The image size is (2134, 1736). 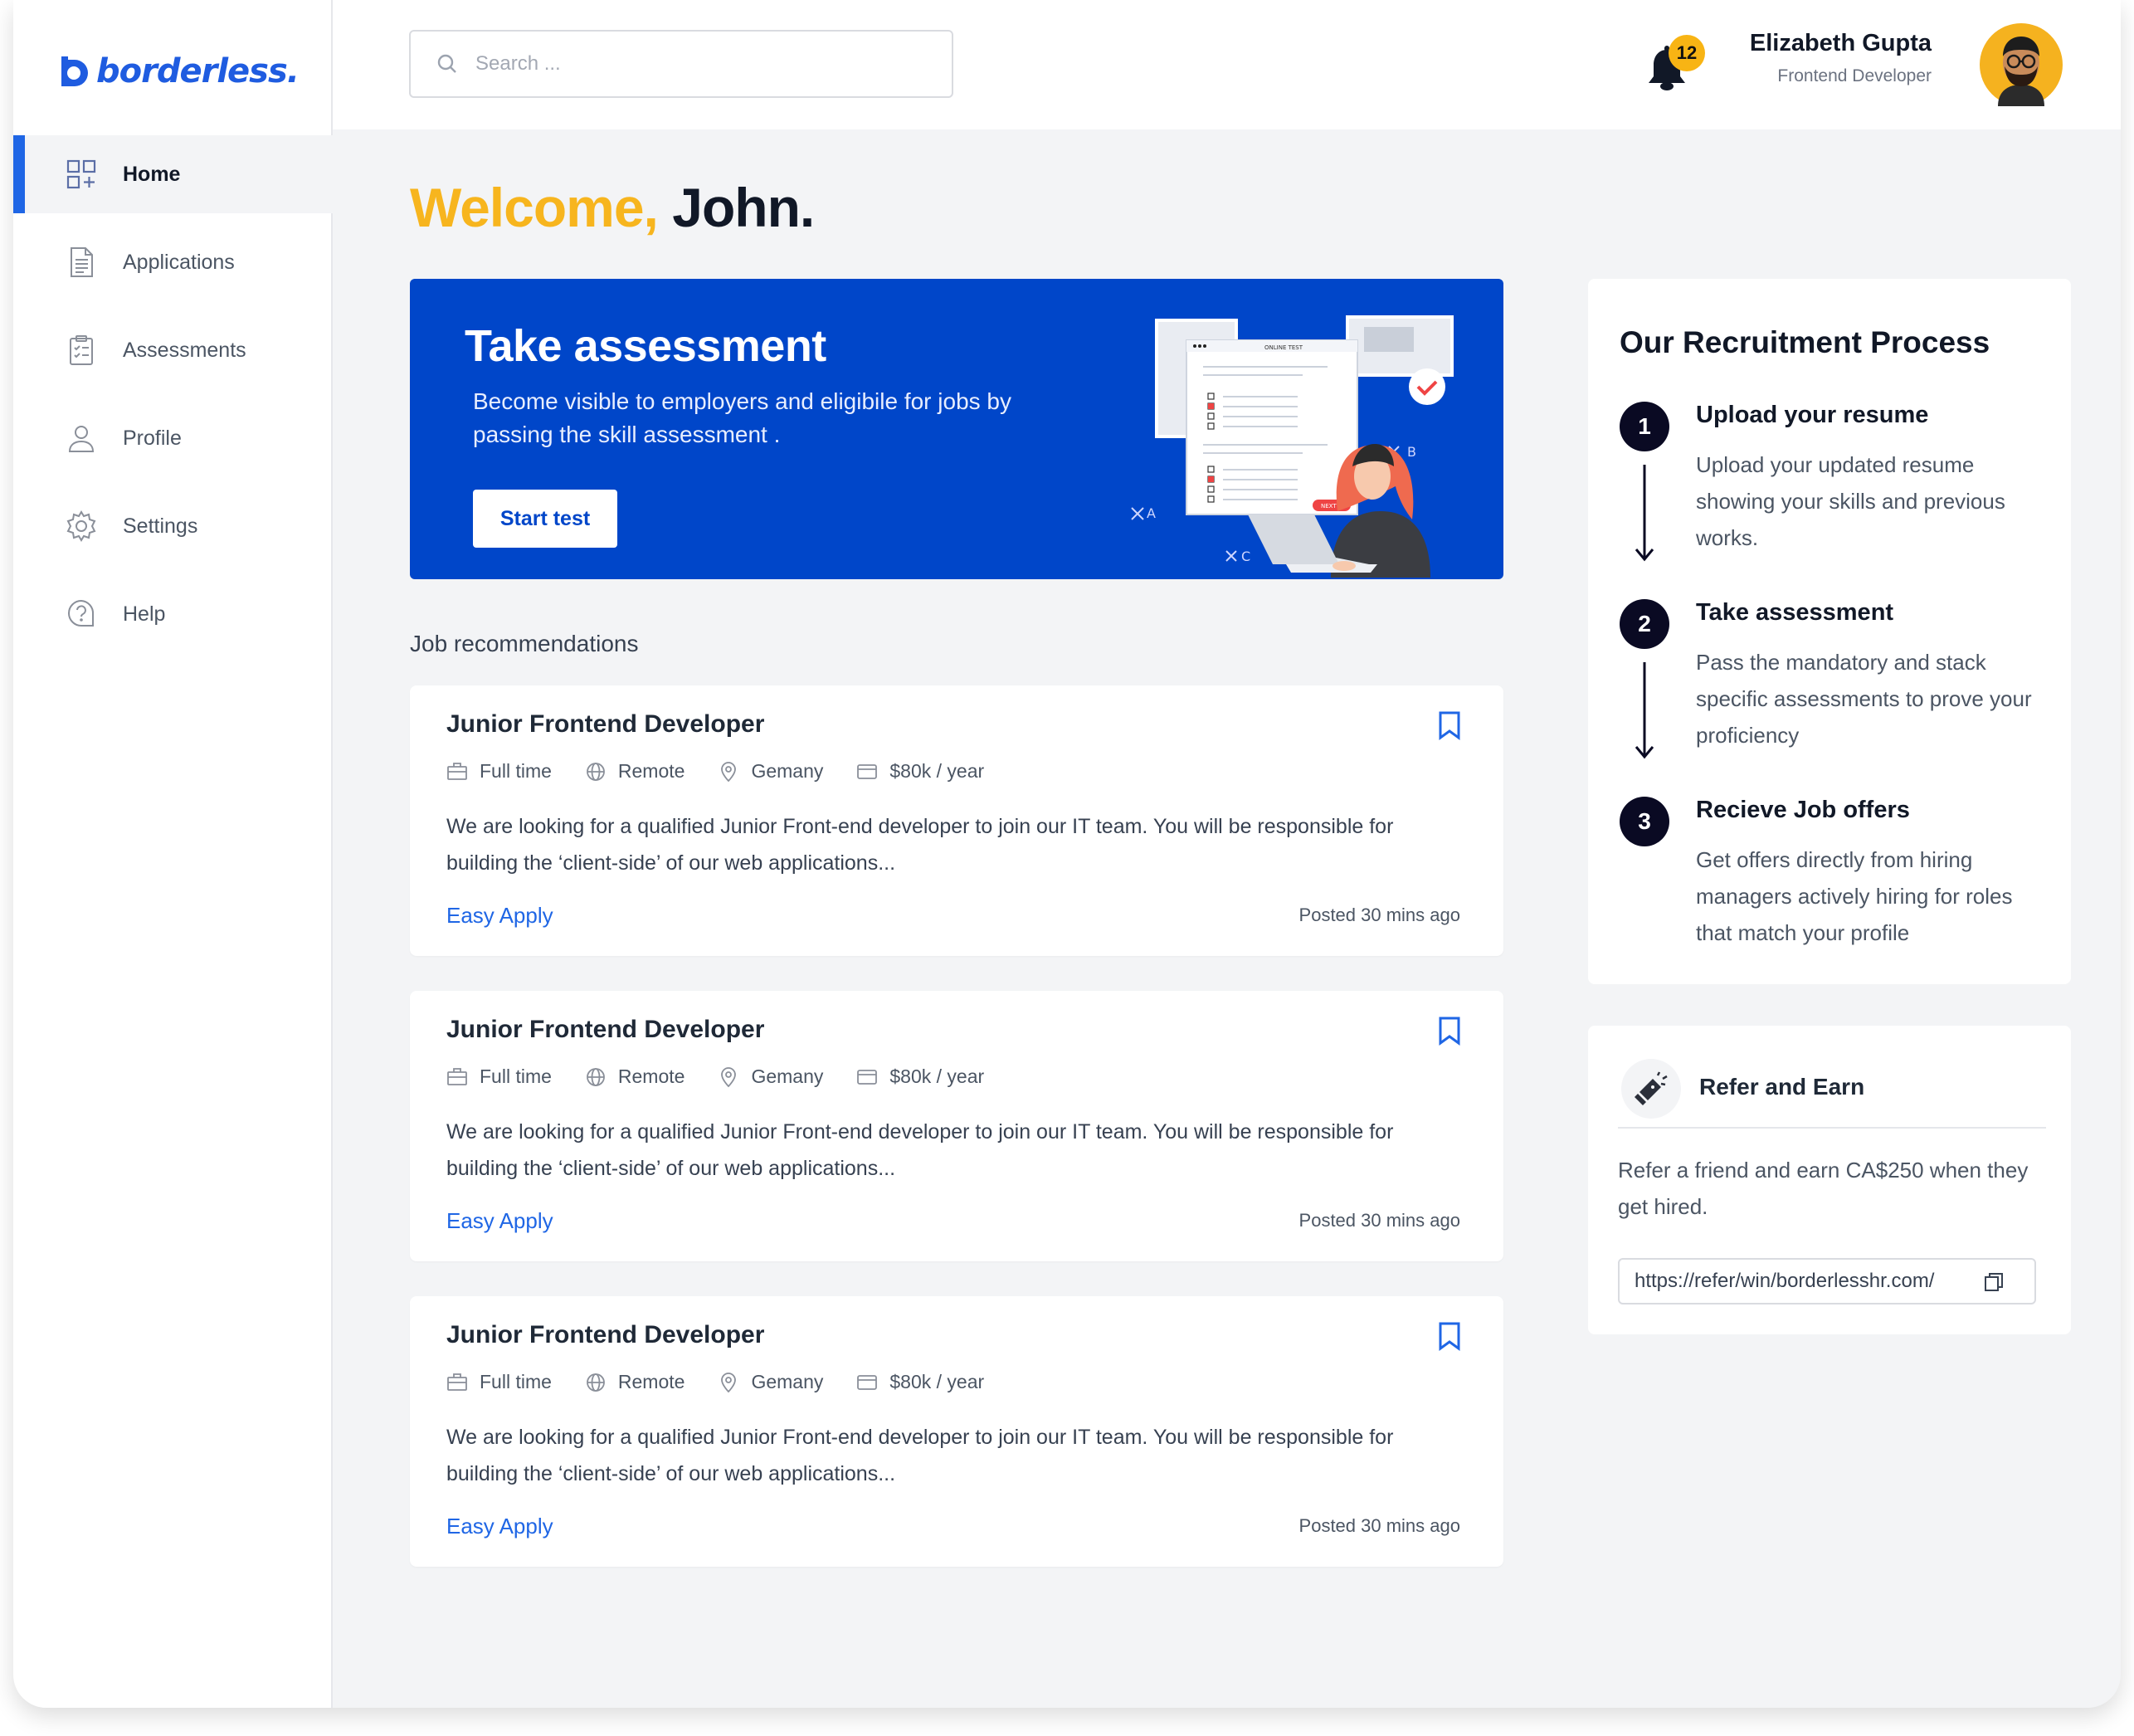 I want to click on sidebar-item-profile: Profile, so click(x=173, y=438).